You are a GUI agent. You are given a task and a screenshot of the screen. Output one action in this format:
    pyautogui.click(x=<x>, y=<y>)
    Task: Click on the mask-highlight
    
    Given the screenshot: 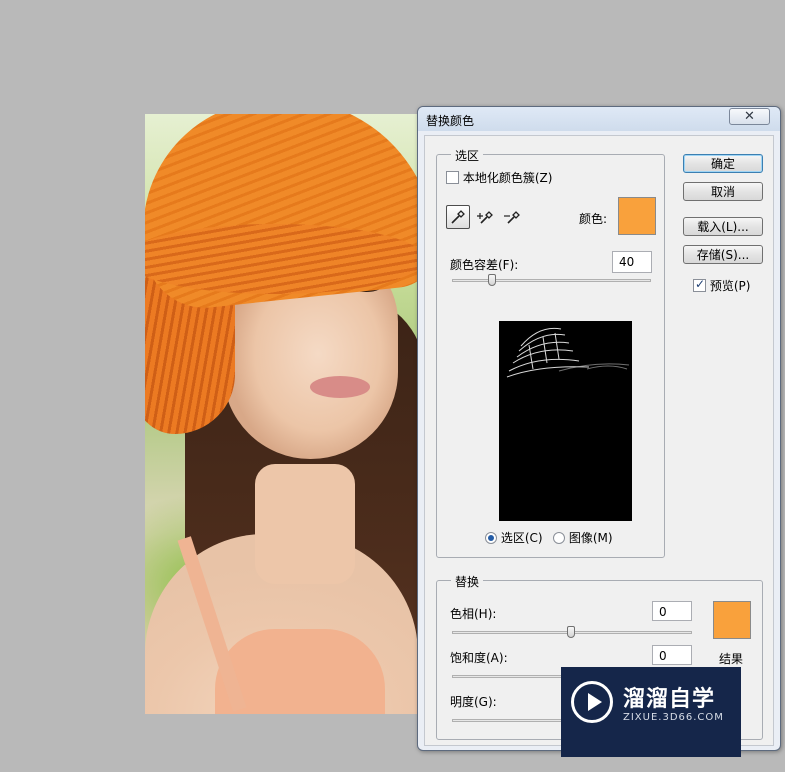 What is the action you would take?
    pyautogui.click(x=568, y=352)
    